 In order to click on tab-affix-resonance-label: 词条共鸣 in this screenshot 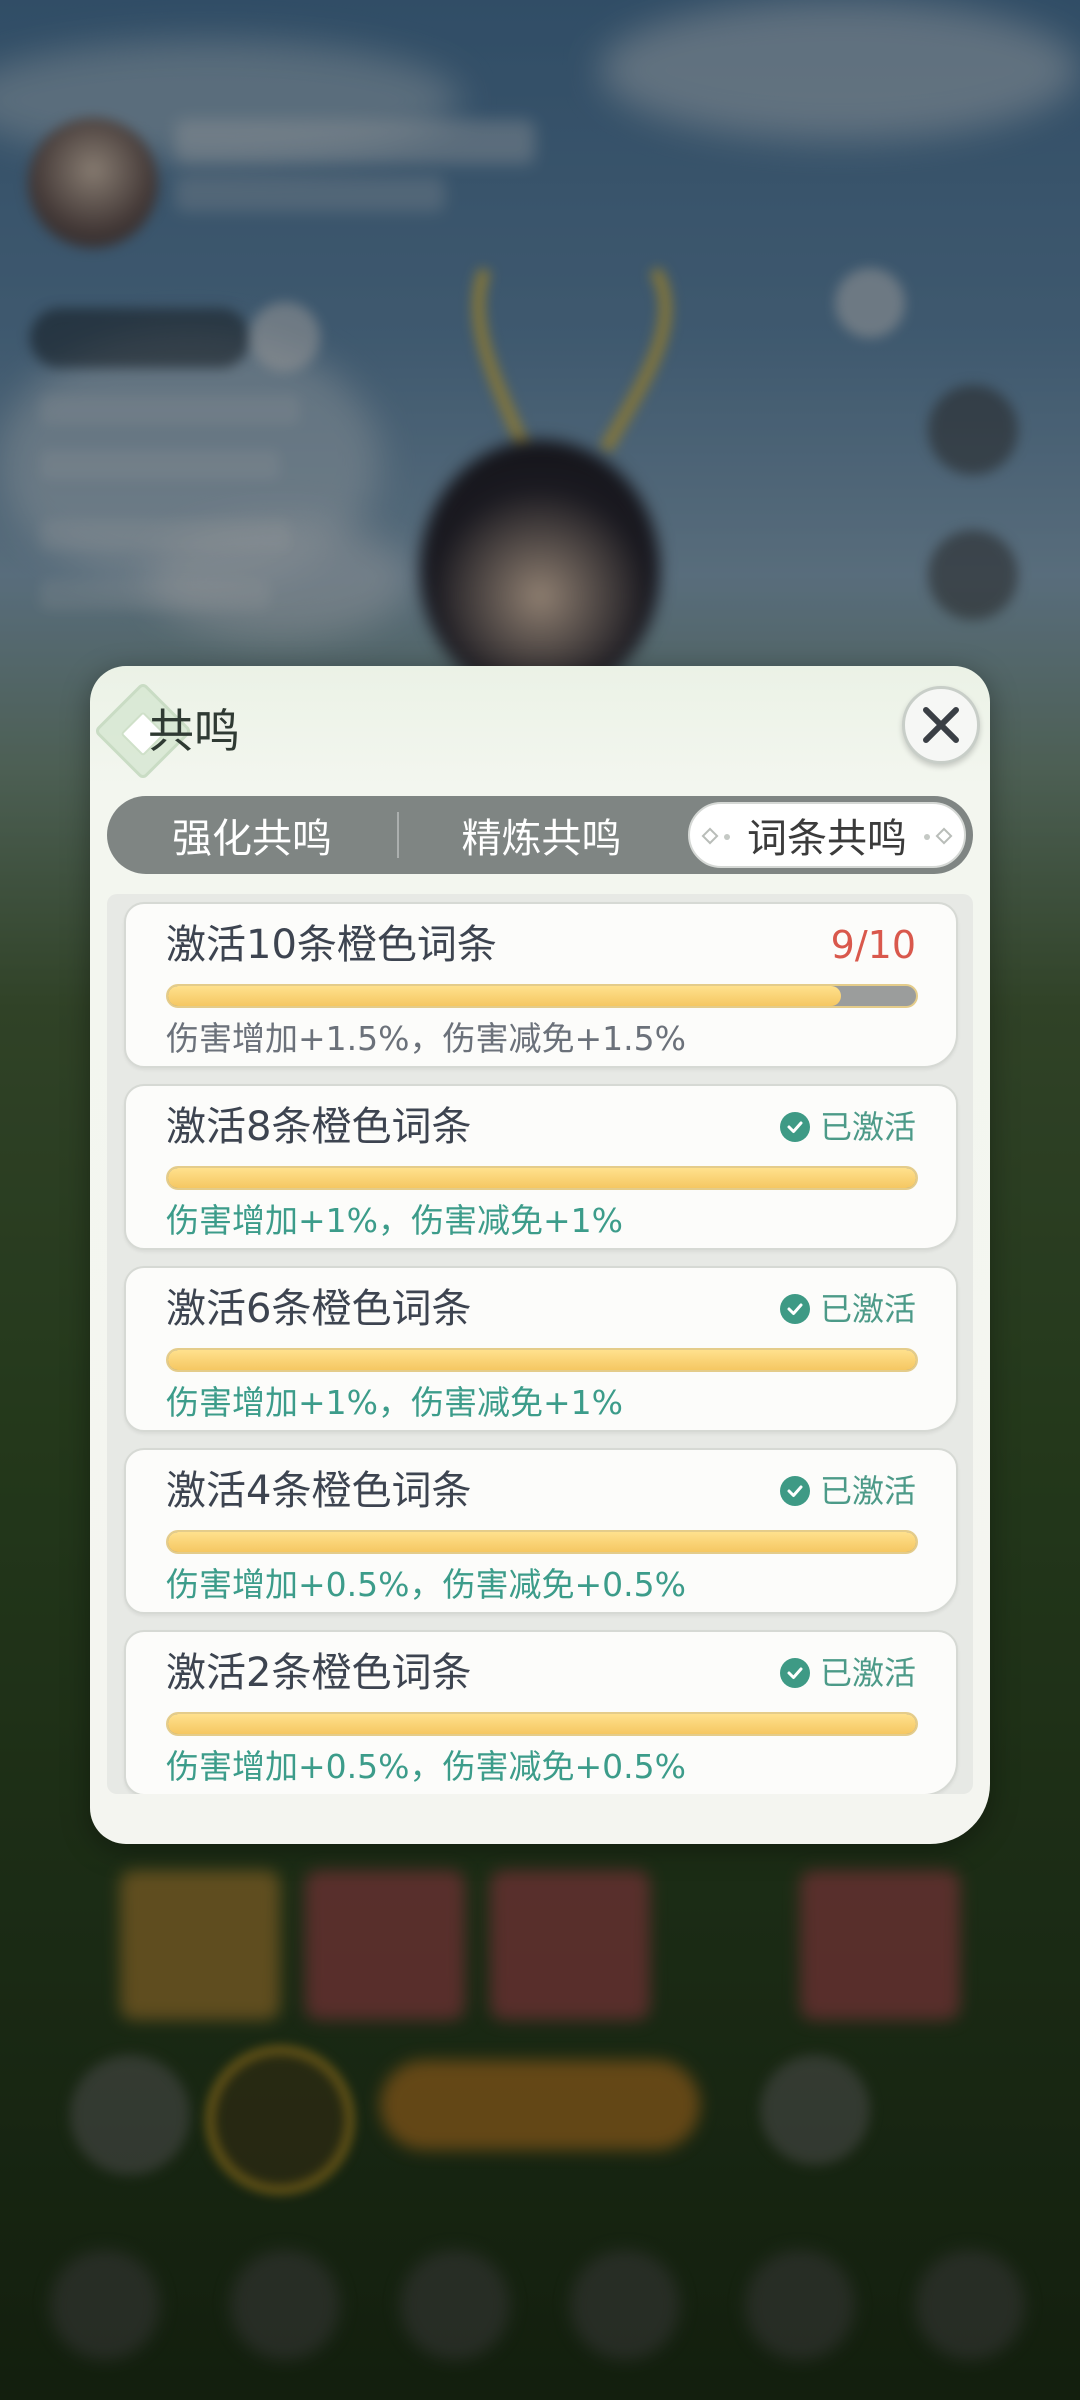, I will do `click(827, 839)`.